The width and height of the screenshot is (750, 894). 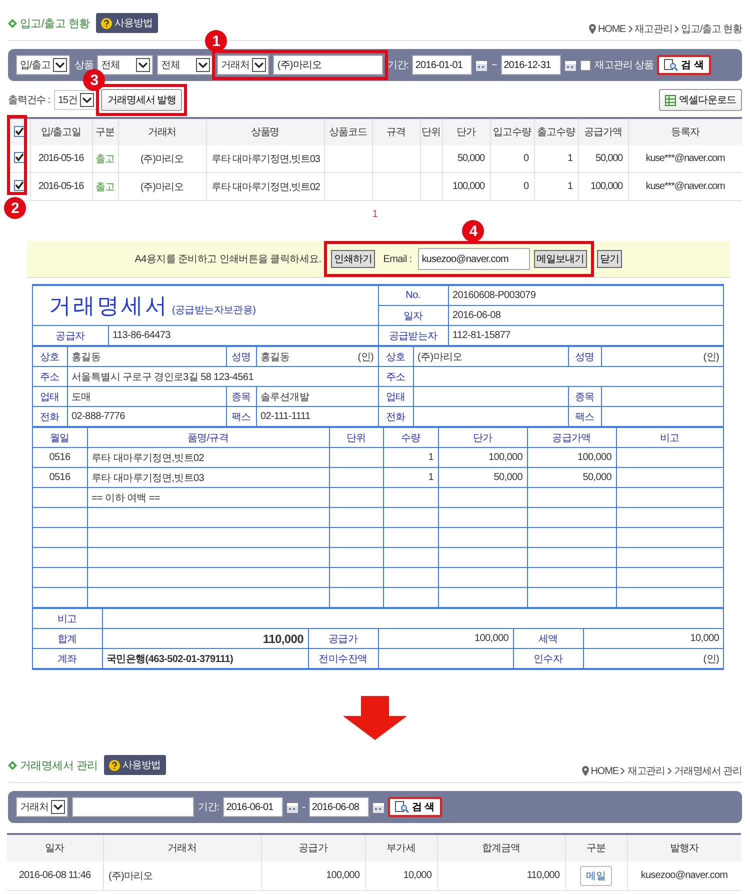 What do you see at coordinates (285, 416) in the screenshot?
I see `field-value: 02-111-1111` at bounding box center [285, 416].